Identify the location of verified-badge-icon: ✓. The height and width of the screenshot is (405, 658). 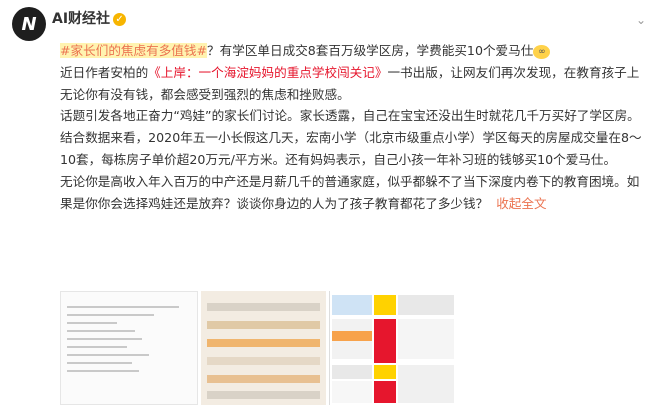
(120, 19).